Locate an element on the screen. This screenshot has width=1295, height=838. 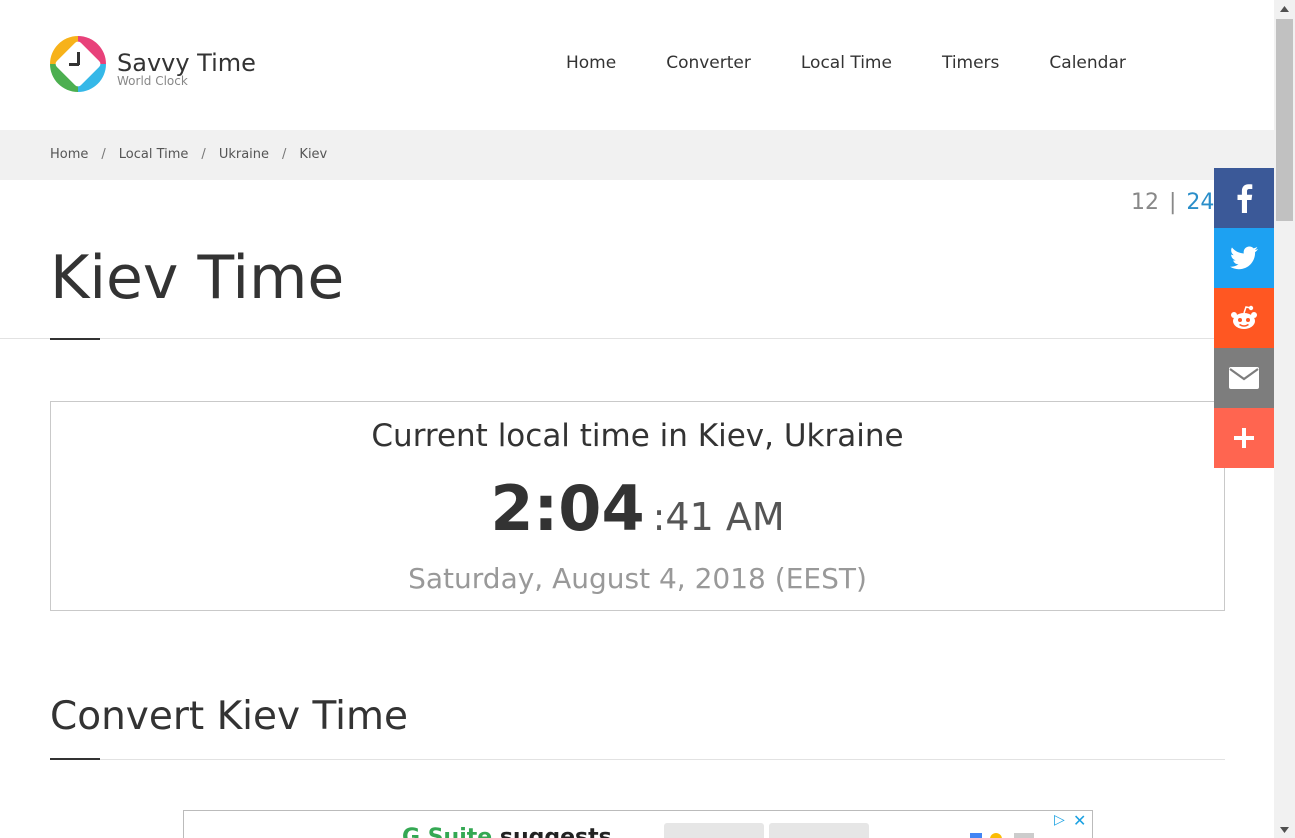
nav-converter-link: Converter is located at coordinates (708, 63).